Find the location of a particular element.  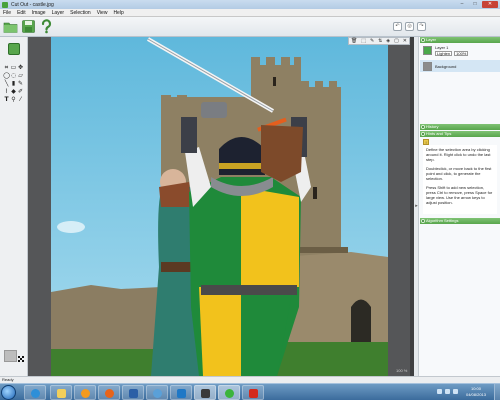

selection-icon: ⬚ is located at coordinates (363, 41).